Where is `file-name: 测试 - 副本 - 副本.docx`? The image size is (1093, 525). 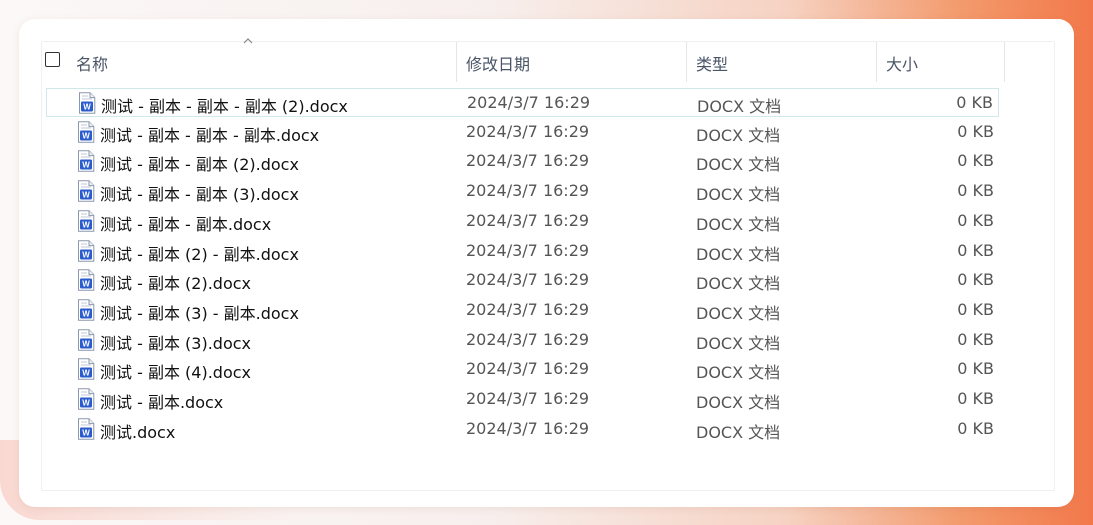 file-name: 测试 - 副本 - 副本.docx is located at coordinates (186, 224).